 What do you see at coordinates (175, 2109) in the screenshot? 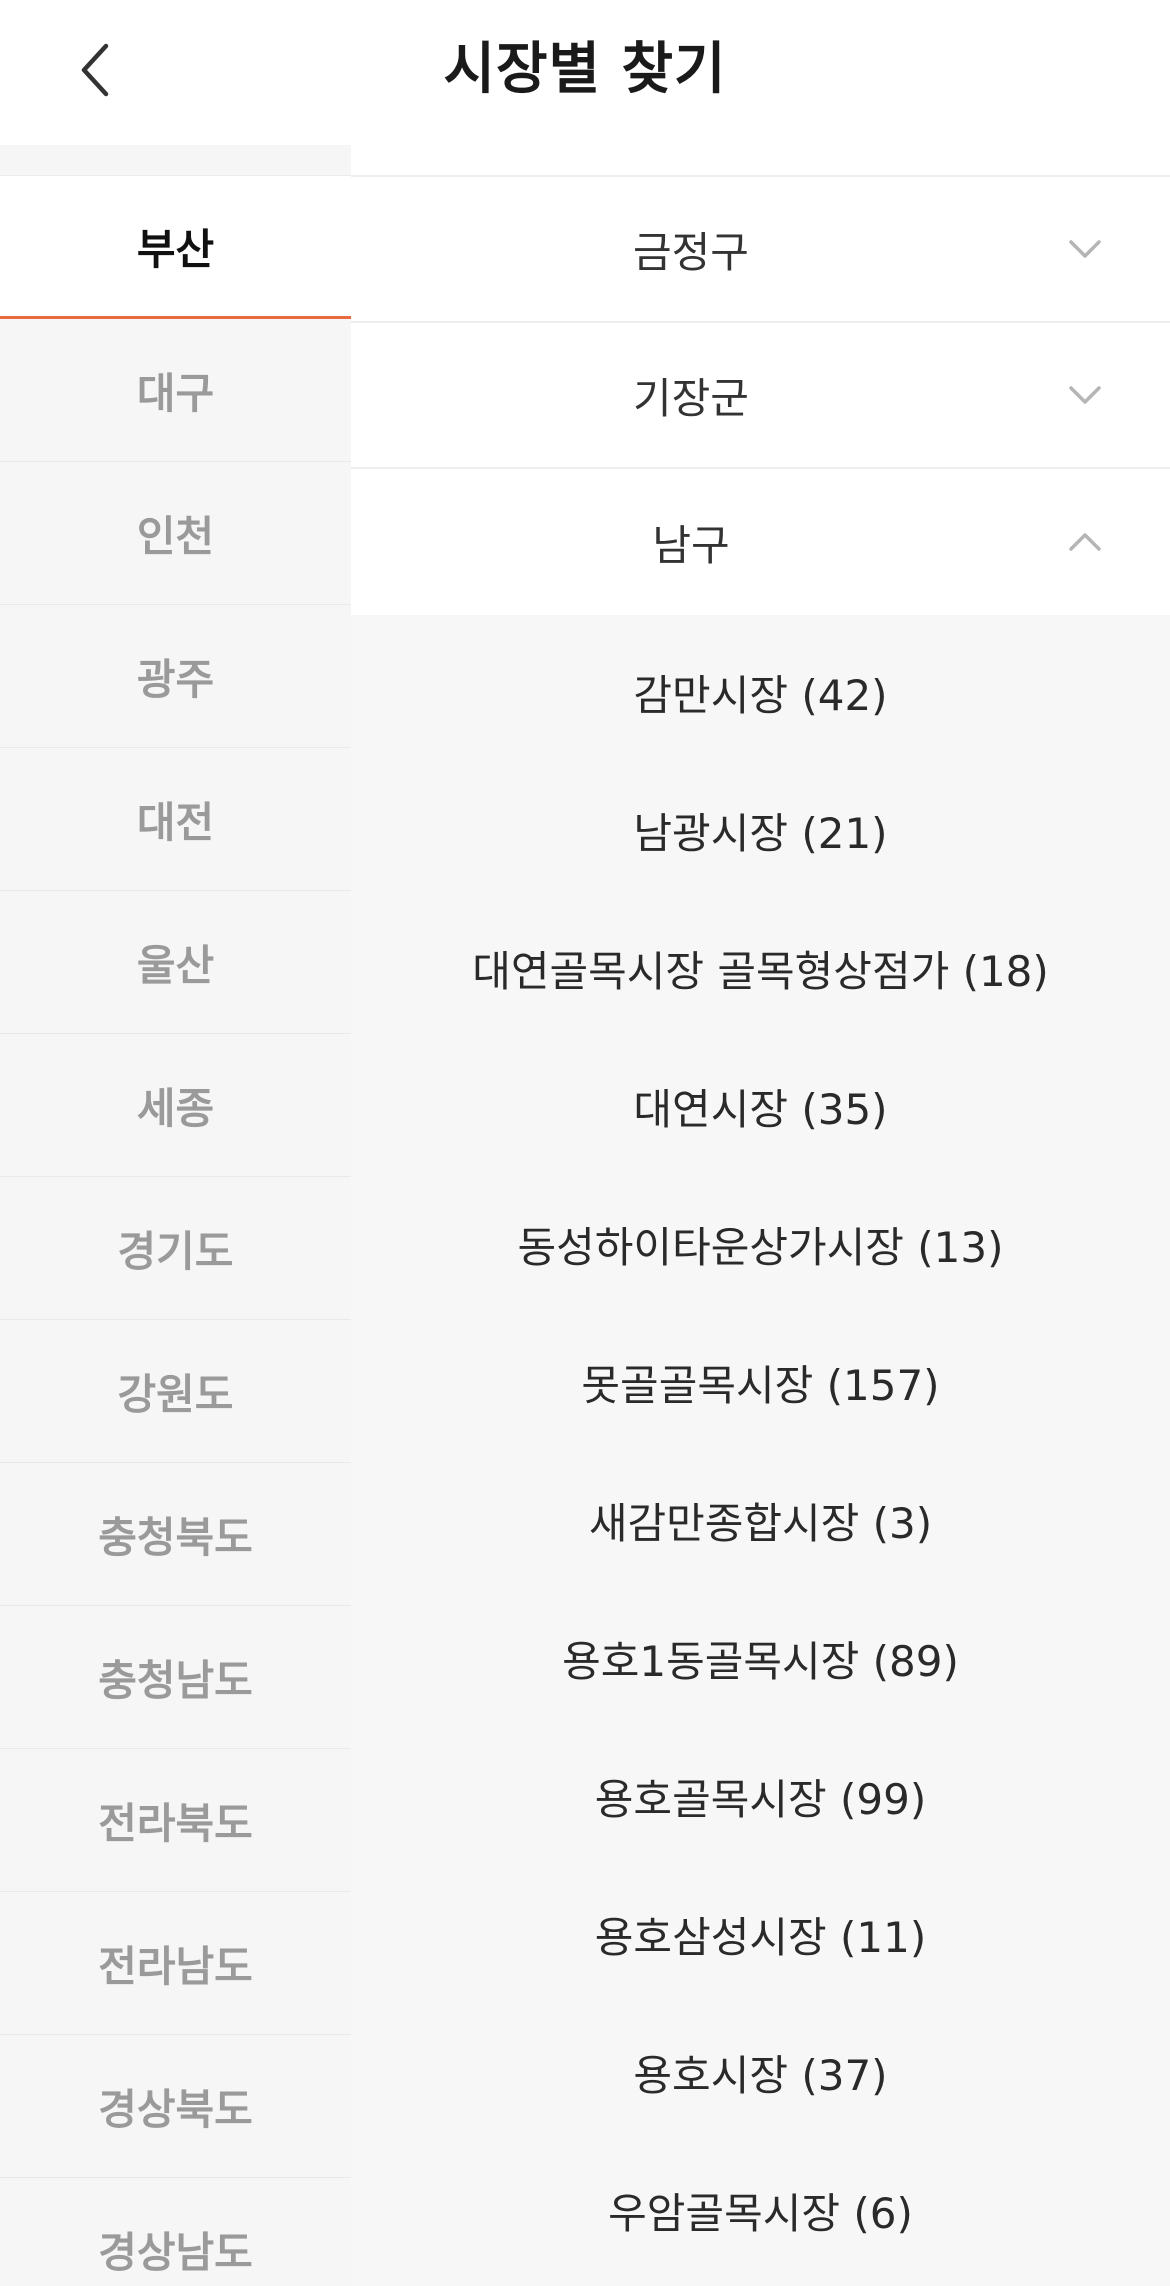
I see `sidebar-item-label: 경상북도` at bounding box center [175, 2109].